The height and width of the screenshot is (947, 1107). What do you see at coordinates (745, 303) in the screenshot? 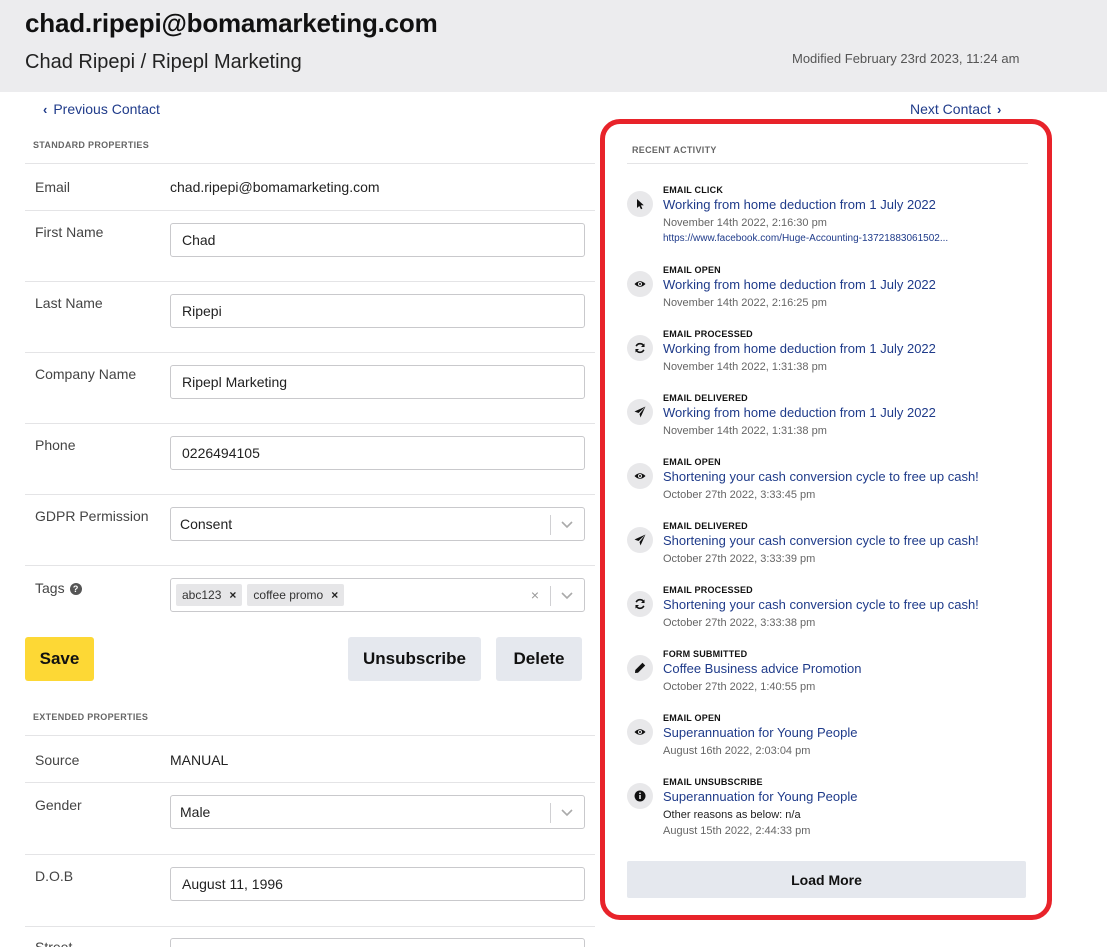
I see `activity-timestamp: November 14th 2022, 2:16:25 pm` at bounding box center [745, 303].